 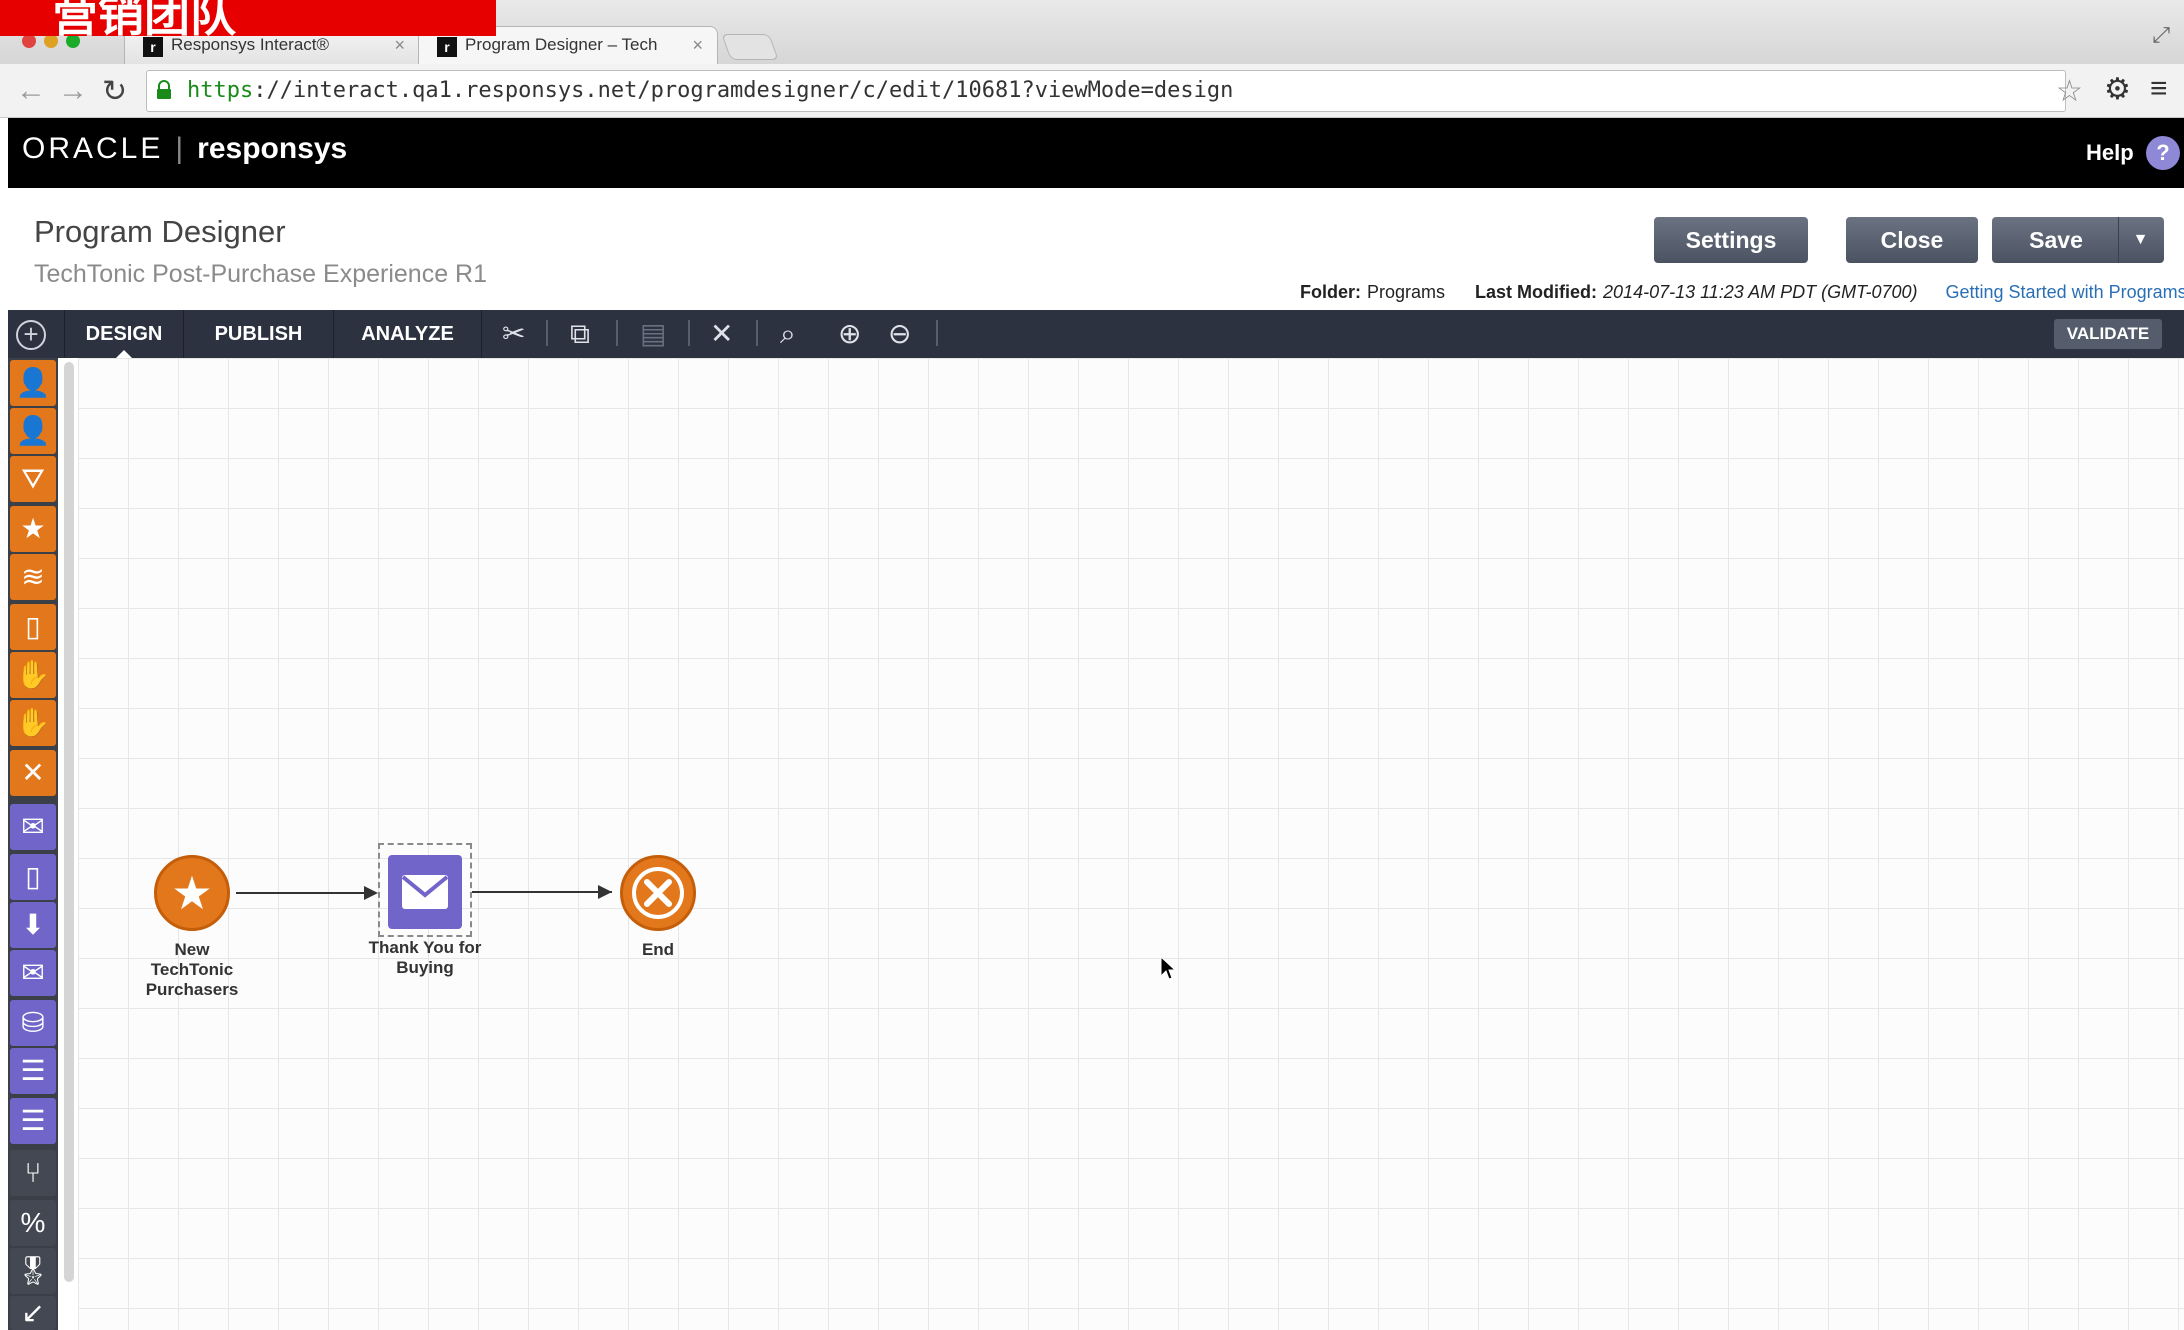 I want to click on node-label-line: TechTonic, so click(x=192, y=969).